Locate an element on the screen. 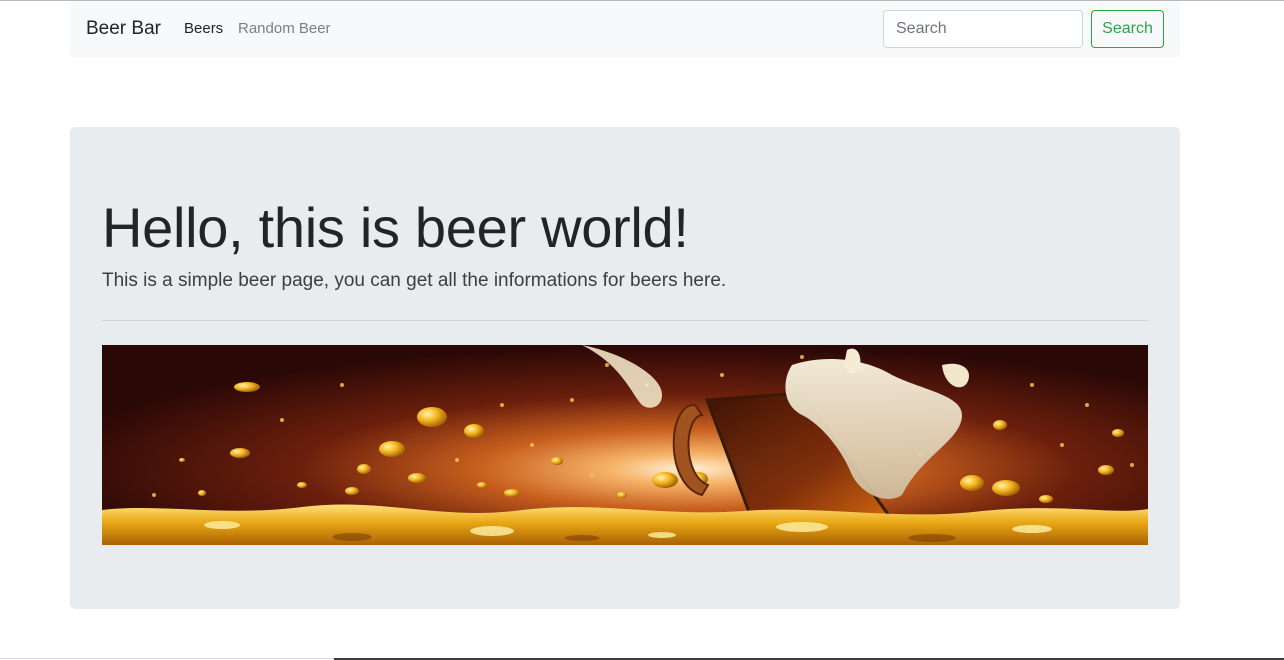 The width and height of the screenshot is (1284, 660). brand-link: Beer Bar is located at coordinates (123, 29).